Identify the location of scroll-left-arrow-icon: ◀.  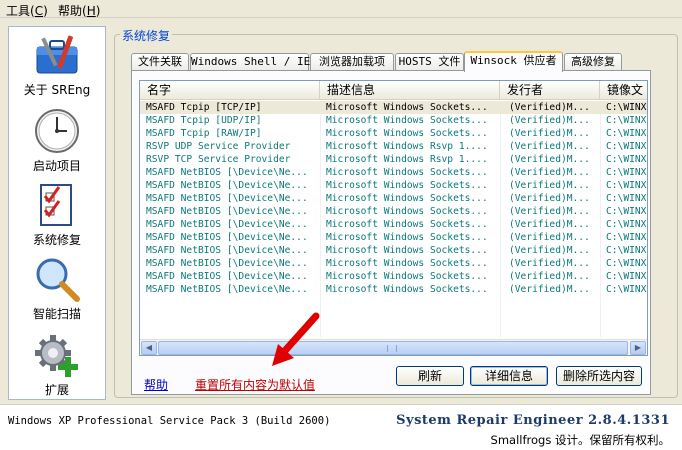
(149, 348).